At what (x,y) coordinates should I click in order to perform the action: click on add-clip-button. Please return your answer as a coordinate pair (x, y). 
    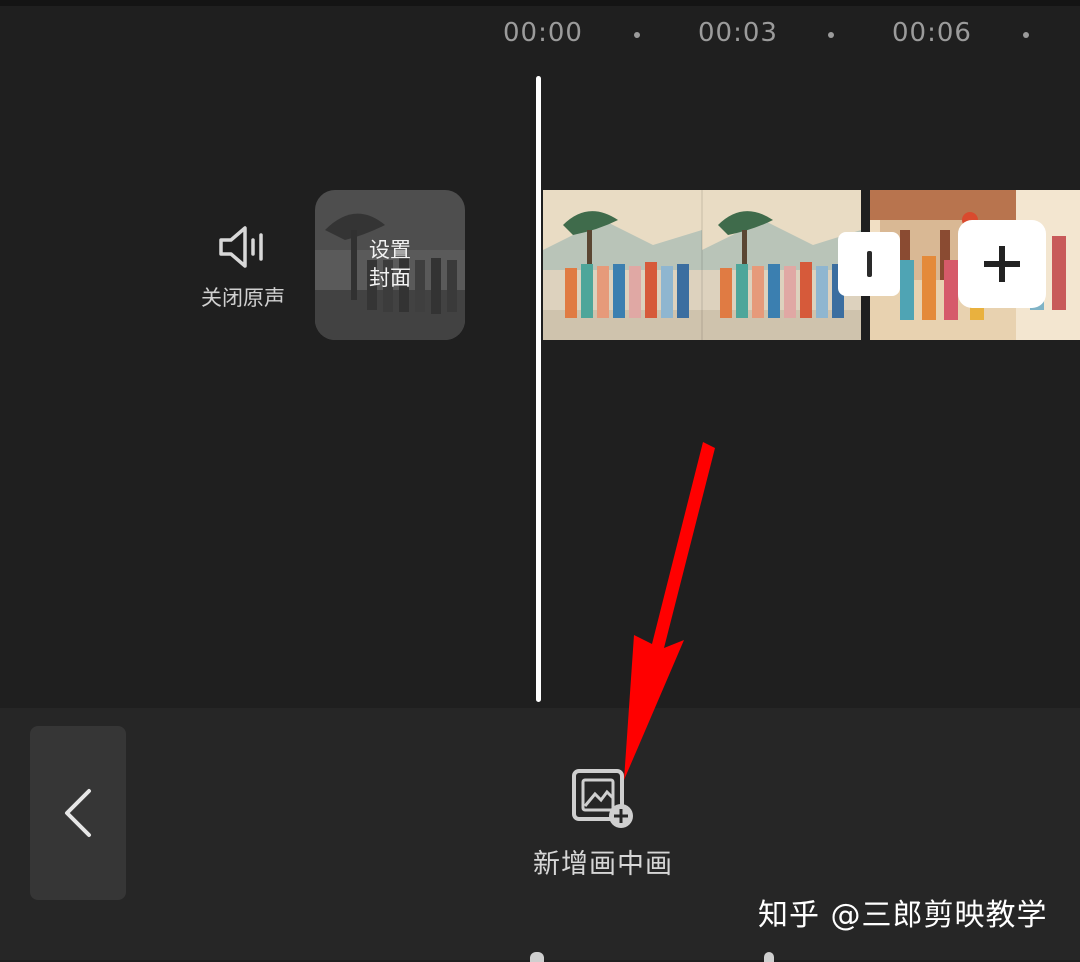
    Looking at the image, I should click on (1002, 264).